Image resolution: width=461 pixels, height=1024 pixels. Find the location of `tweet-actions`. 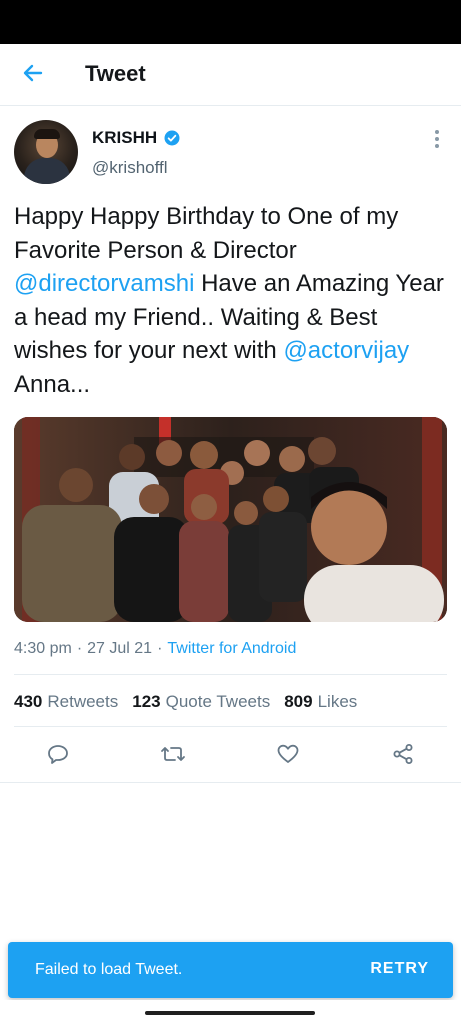

tweet-actions is located at coordinates (230, 756).